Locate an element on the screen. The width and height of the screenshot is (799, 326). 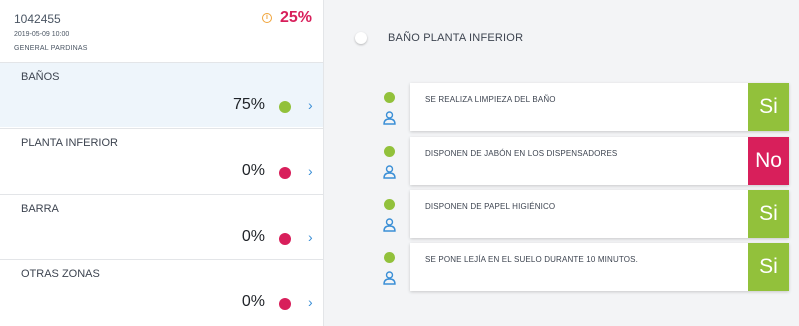
question-text: DISPONEN DE JABÓN EN LOS DISPENSADORES is located at coordinates (521, 153).